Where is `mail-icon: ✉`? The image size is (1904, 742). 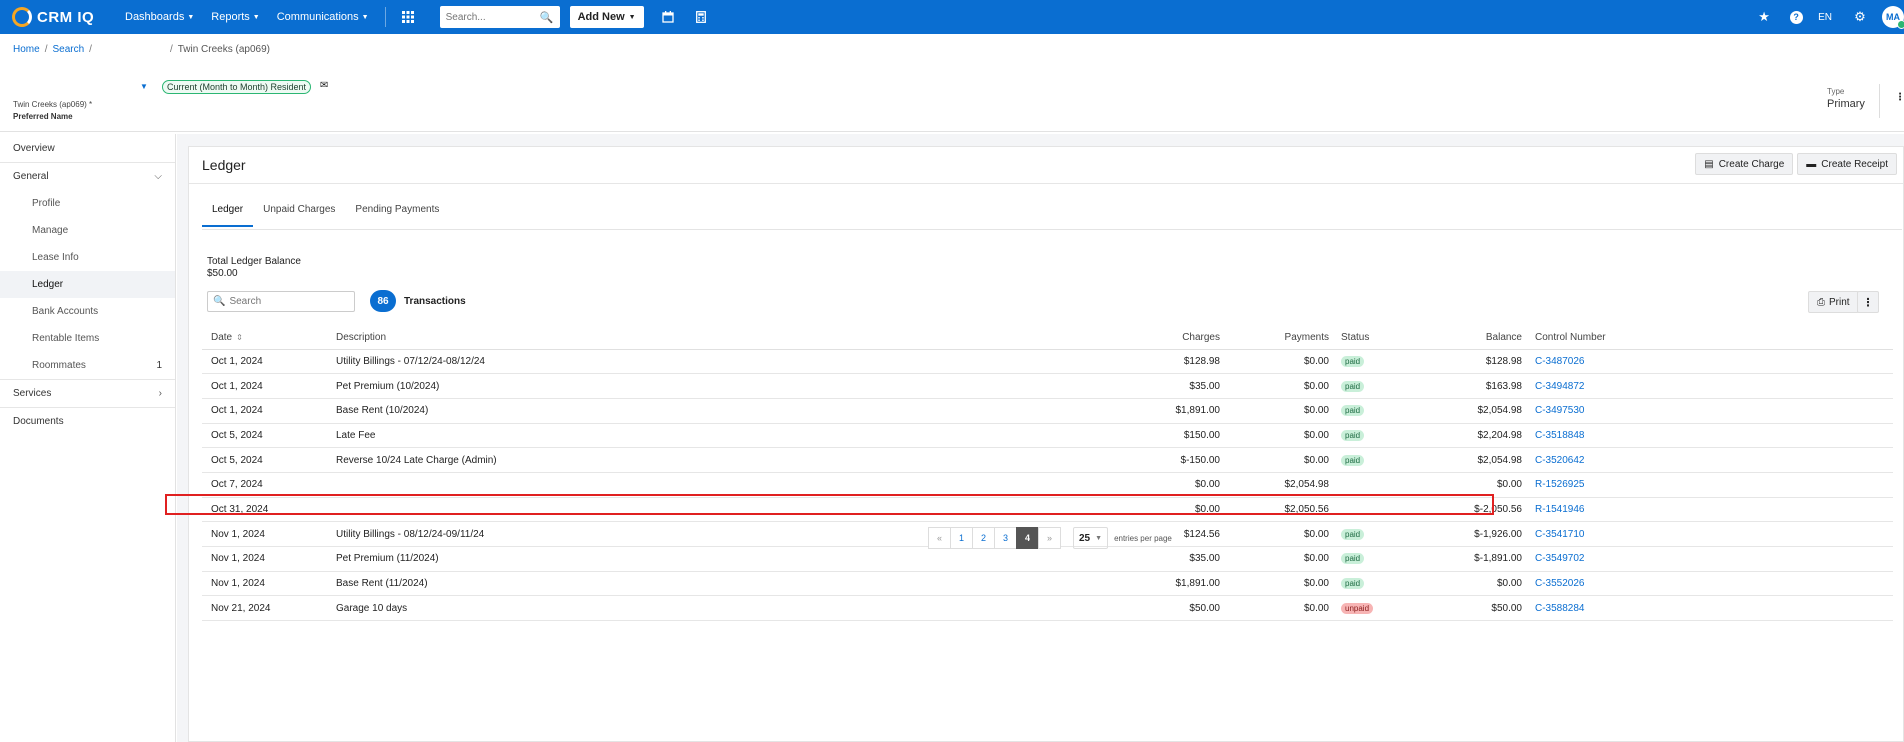 mail-icon: ✉ is located at coordinates (324, 85).